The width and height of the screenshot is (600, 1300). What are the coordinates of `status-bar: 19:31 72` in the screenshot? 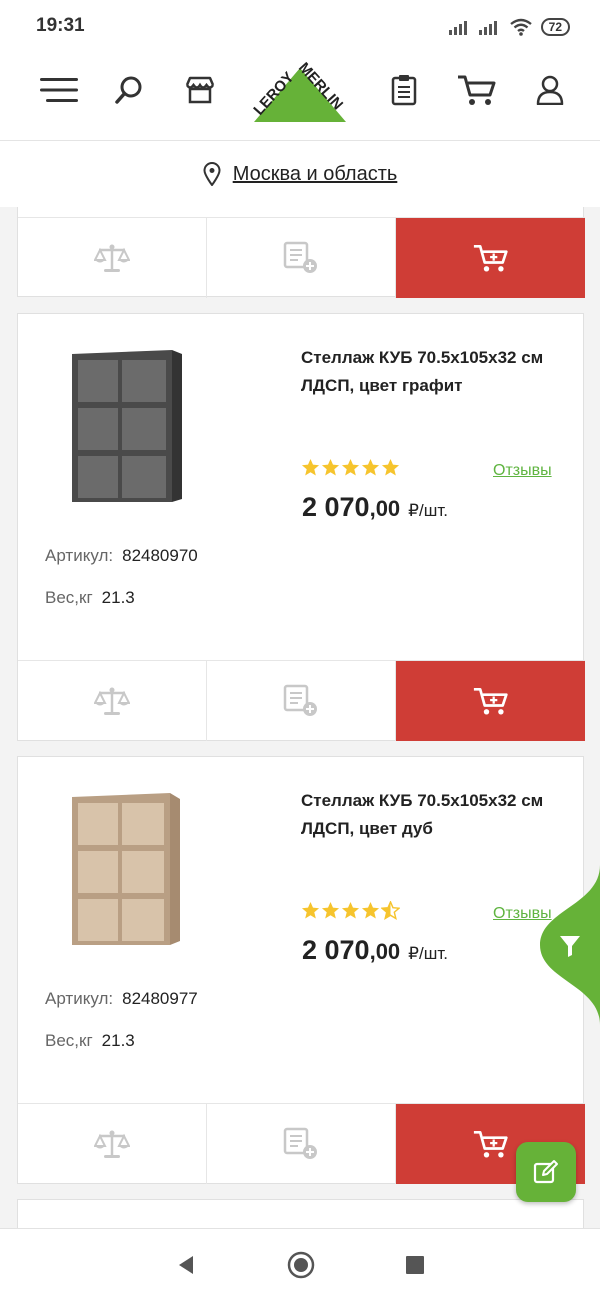 It's located at (300, 26).